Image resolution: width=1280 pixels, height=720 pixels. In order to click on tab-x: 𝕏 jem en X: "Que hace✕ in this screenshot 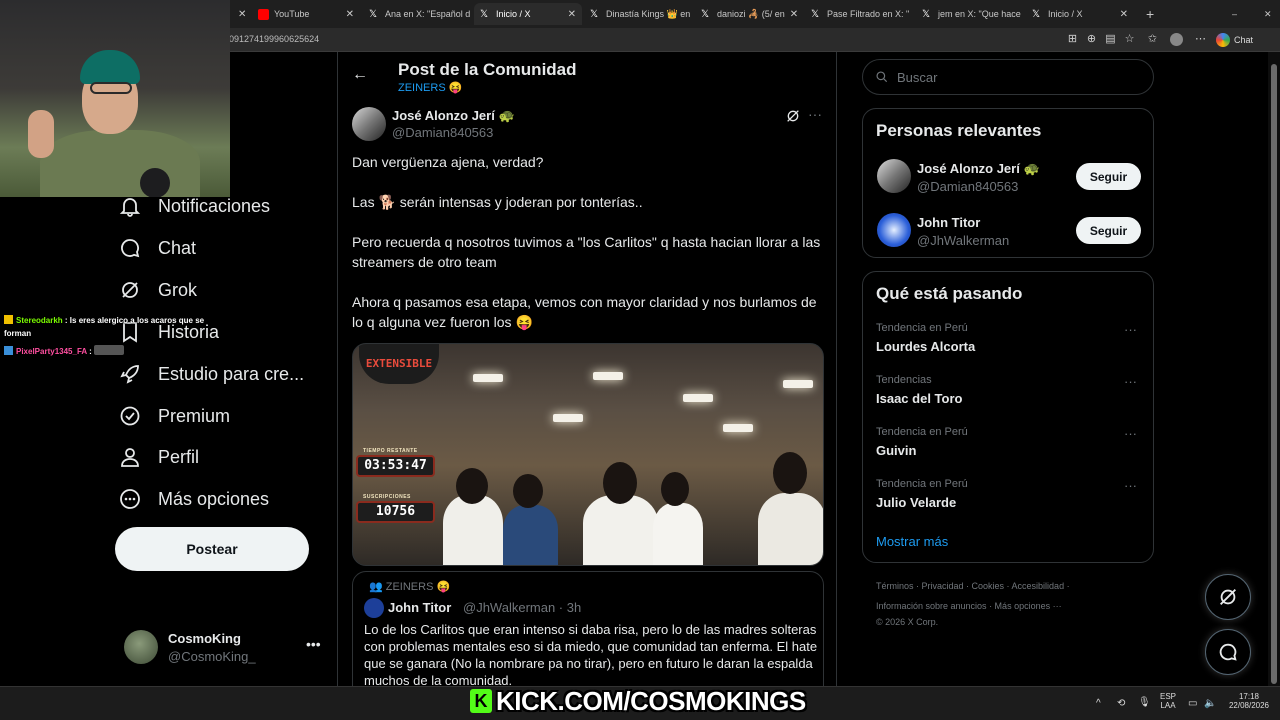, I will do `click(970, 14)`.